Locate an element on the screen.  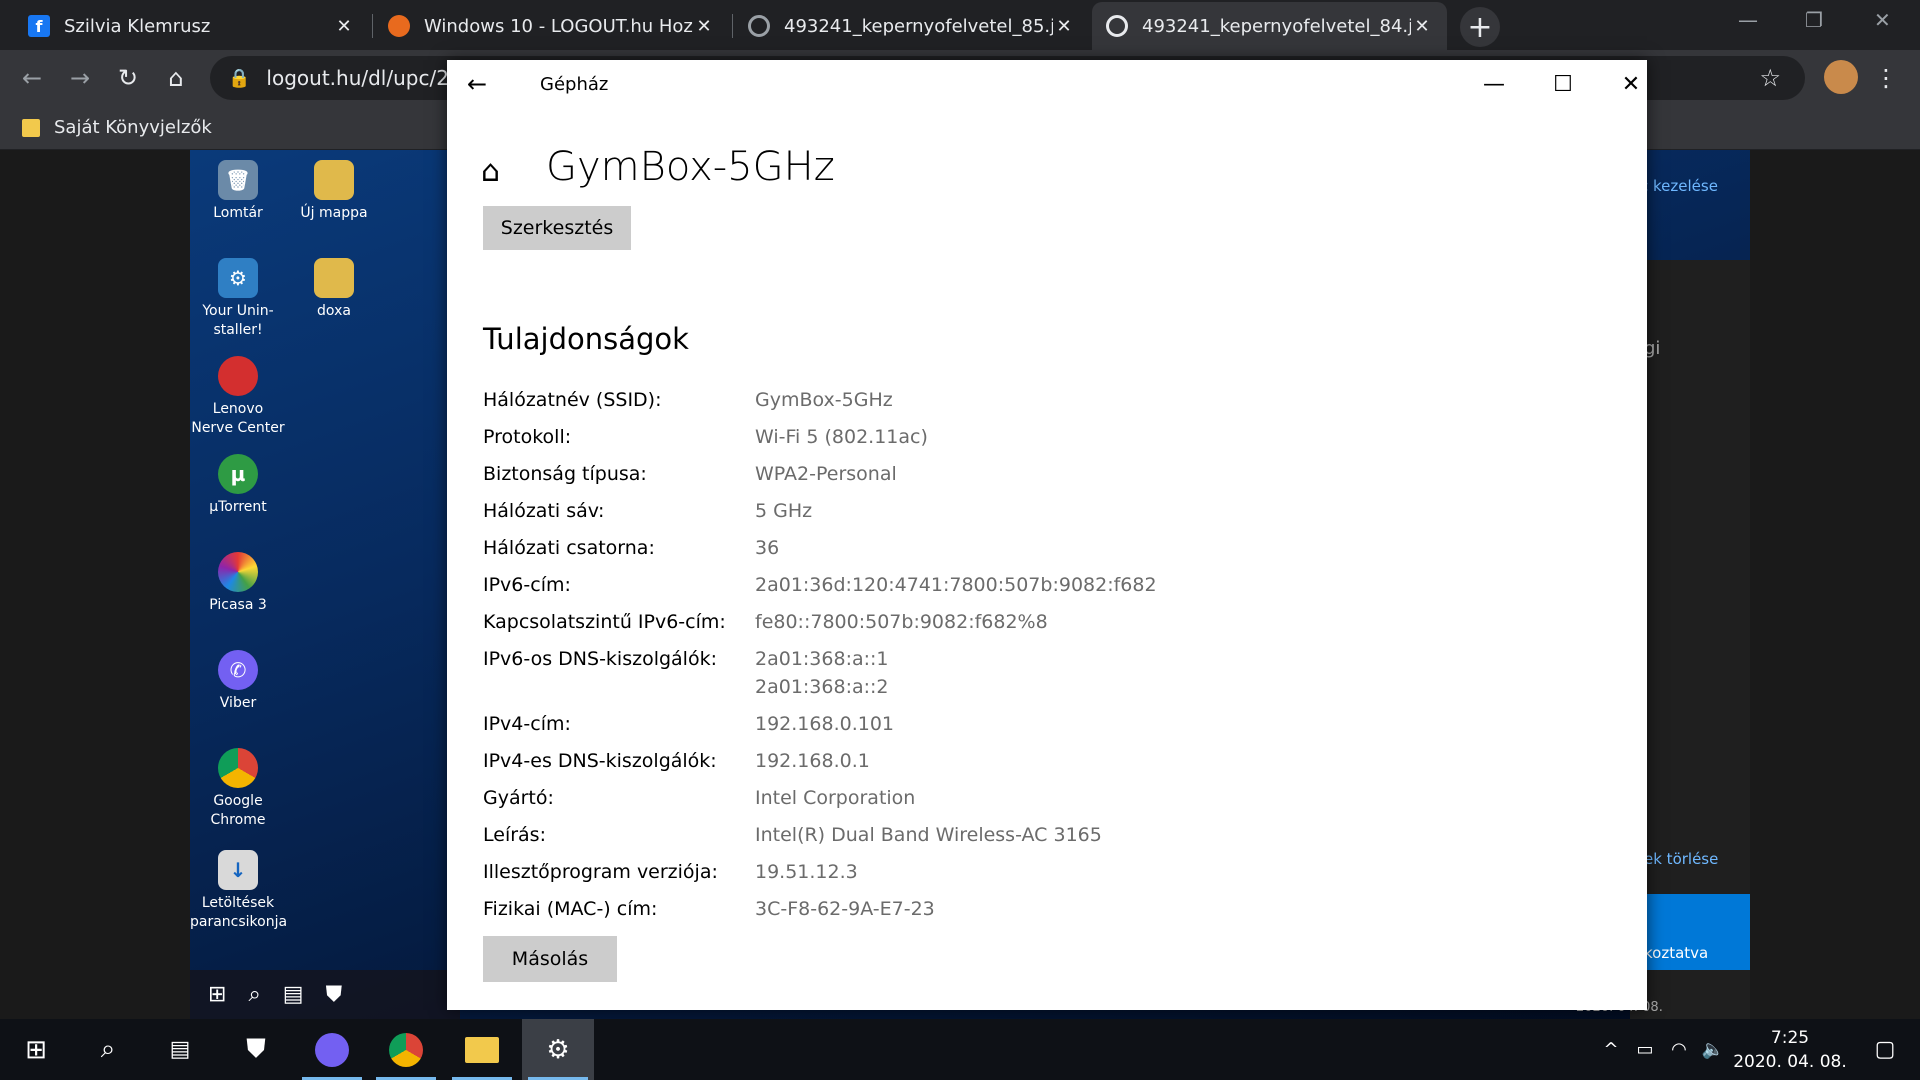
viber-taskbar-icon is located at coordinates (332, 1049).